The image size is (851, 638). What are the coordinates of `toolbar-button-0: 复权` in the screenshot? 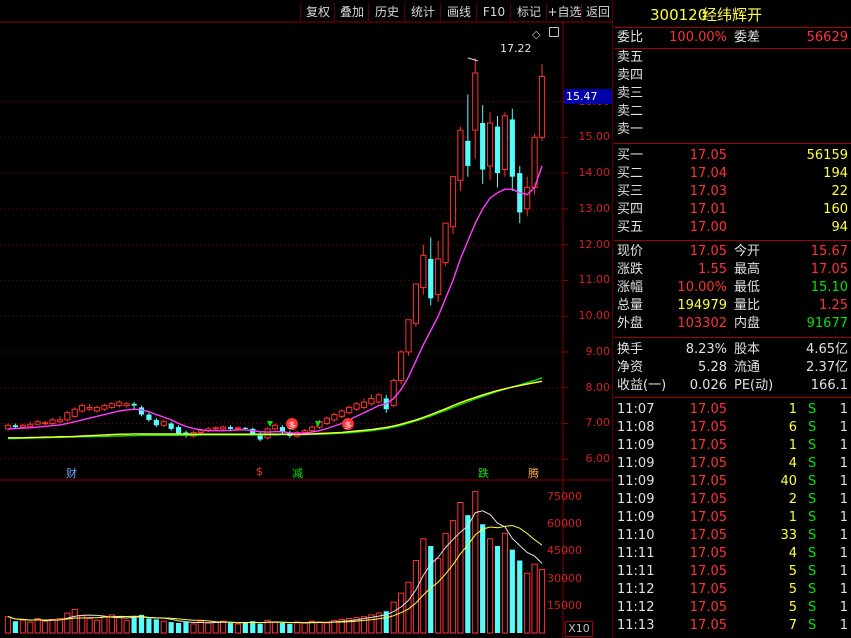 It's located at (317, 12).